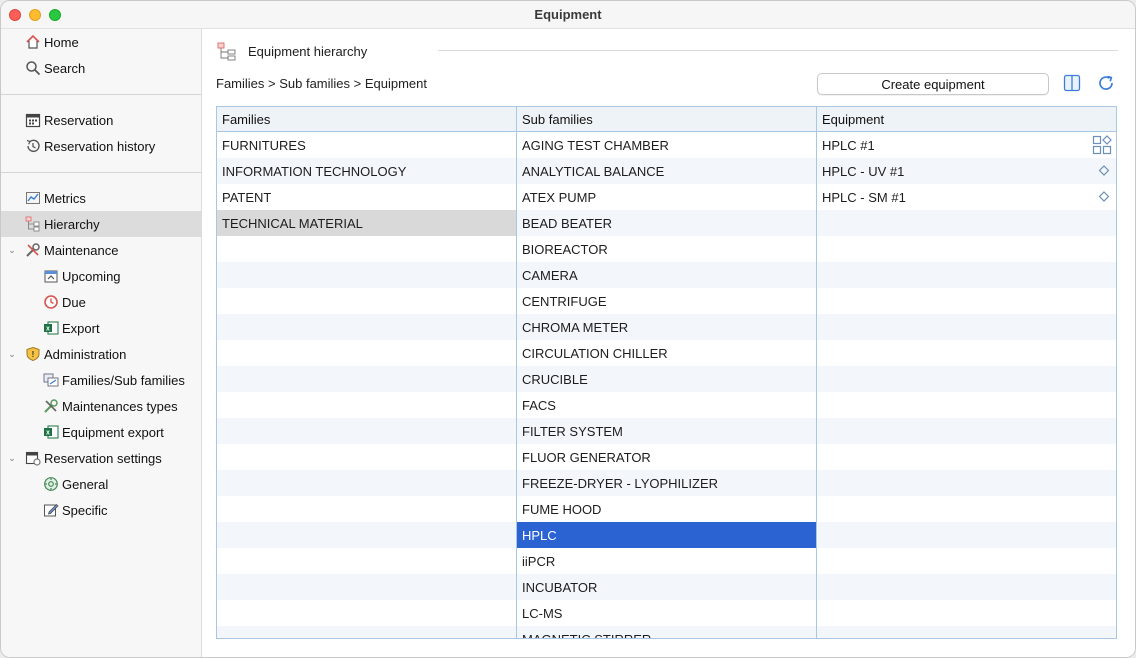 Image resolution: width=1136 pixels, height=658 pixels. Describe the element at coordinates (101, 510) in the screenshot. I see `sidebar-item-specific: Specific` at that location.